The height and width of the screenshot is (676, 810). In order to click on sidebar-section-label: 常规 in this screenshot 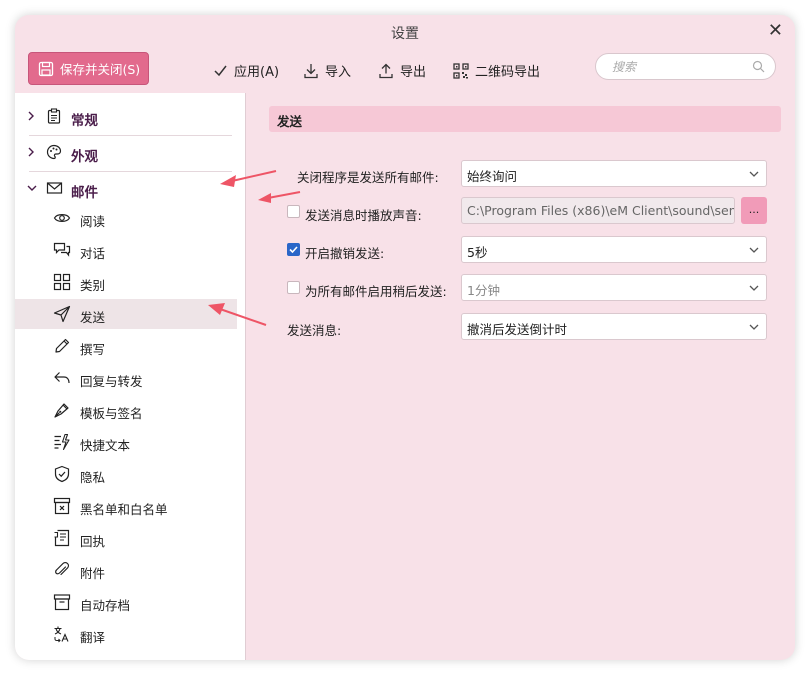, I will do `click(84, 121)`.